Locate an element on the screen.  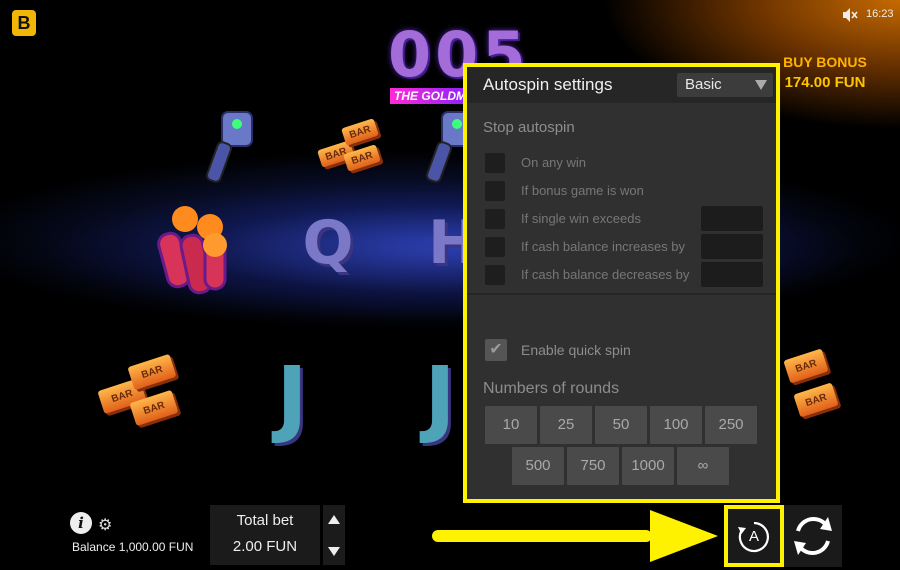
brand-logo: B is located at coordinates (24, 23).